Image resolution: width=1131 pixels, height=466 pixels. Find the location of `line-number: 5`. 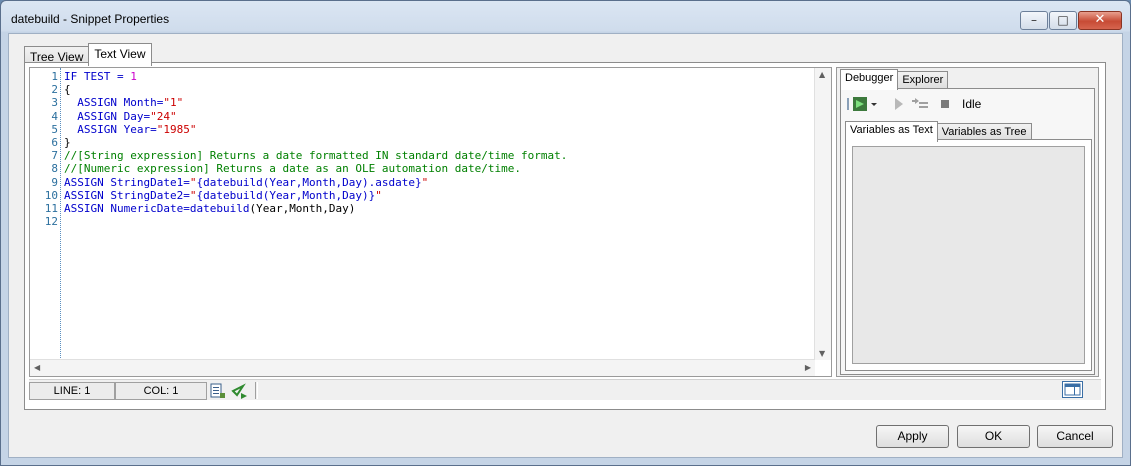

line-number: 5 is located at coordinates (54, 129).